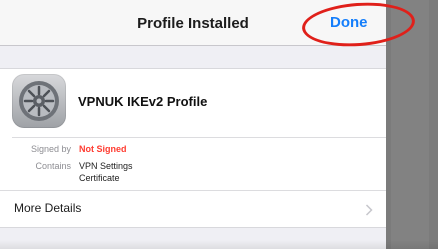 This screenshot has height=249, width=438. What do you see at coordinates (193, 210) in the screenshot?
I see `more-details-row: More Details` at bounding box center [193, 210].